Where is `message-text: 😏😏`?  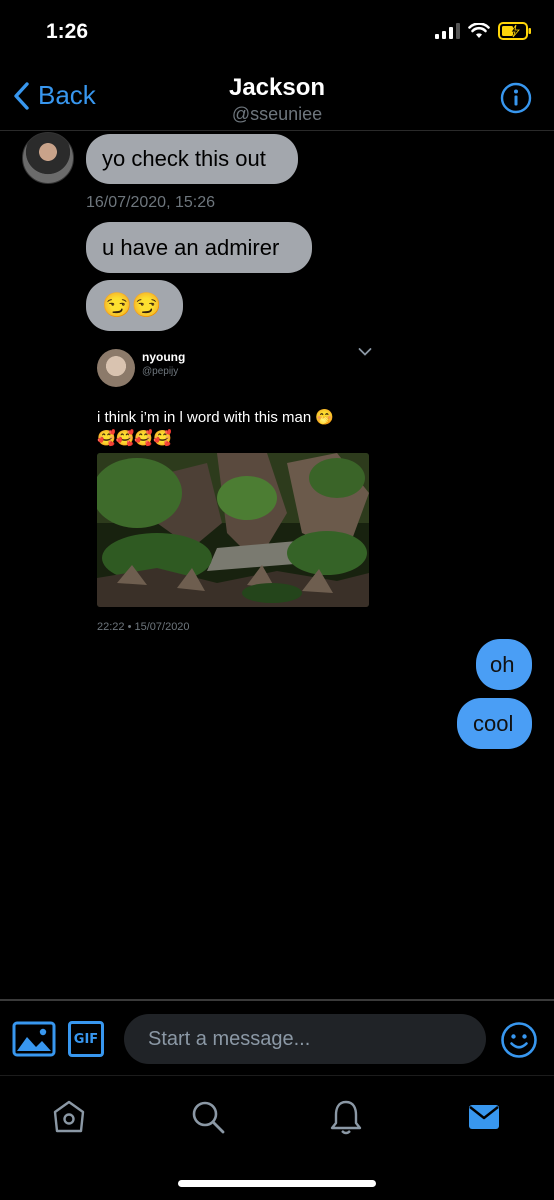
message-text: 😏😏 is located at coordinates (132, 305).